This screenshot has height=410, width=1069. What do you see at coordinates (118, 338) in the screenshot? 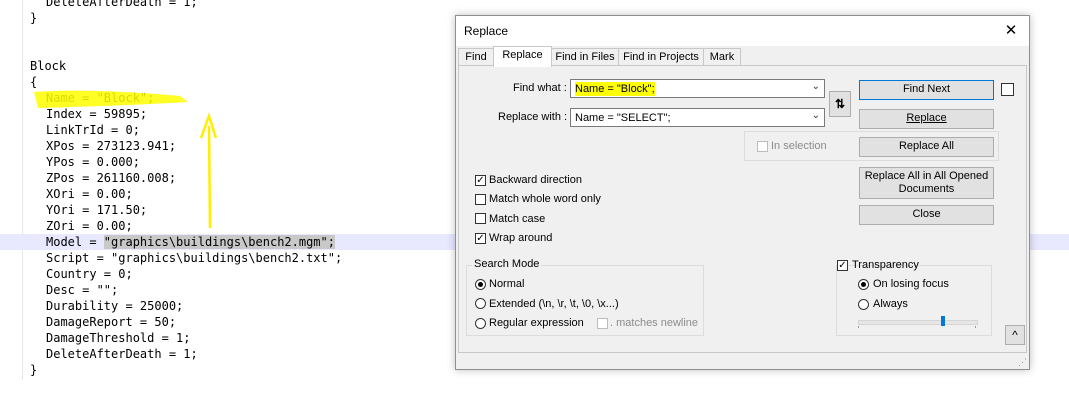
I see `code-line: DamageThreshold = 1;` at bounding box center [118, 338].